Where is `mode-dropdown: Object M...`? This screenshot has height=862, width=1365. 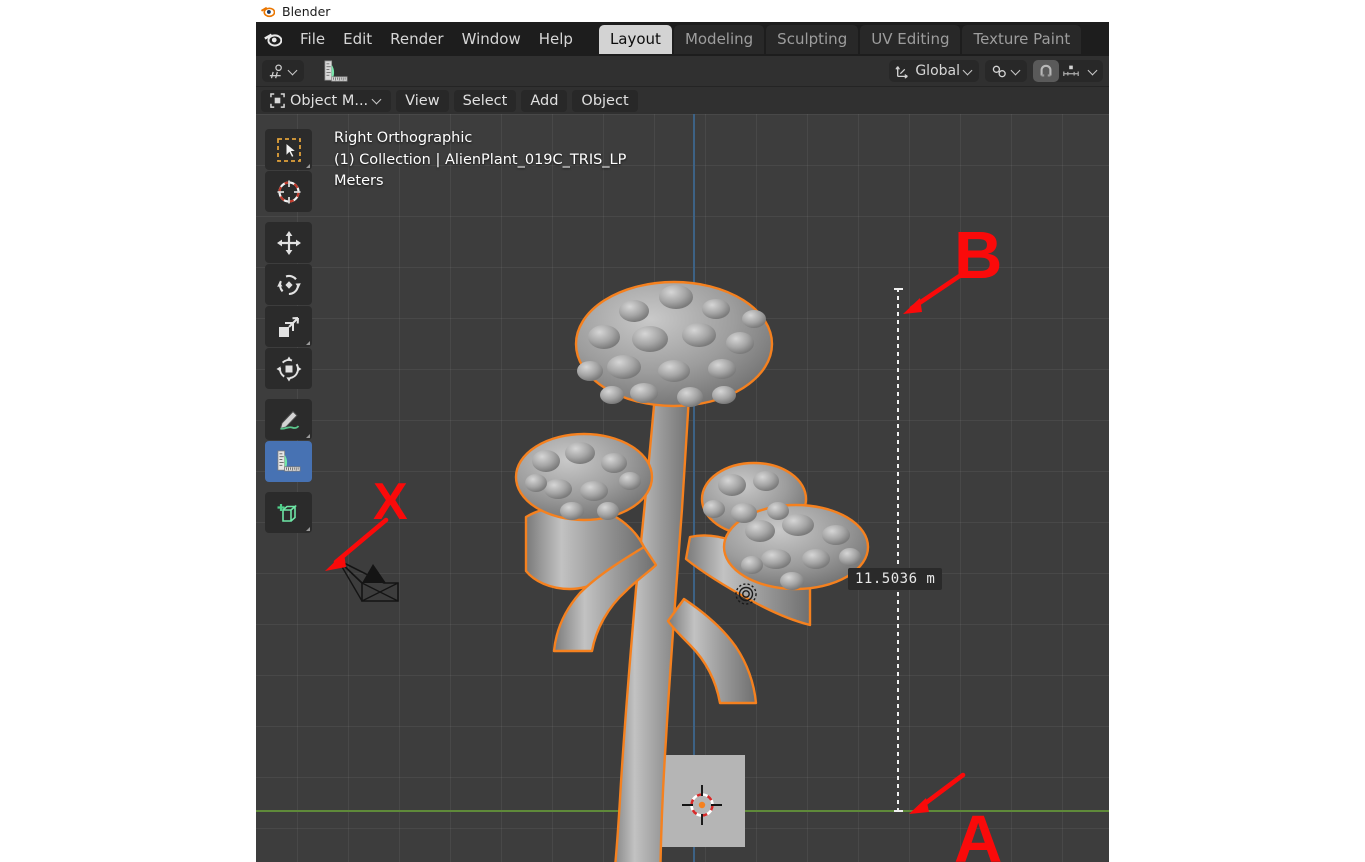 mode-dropdown: Object M... is located at coordinates (326, 100).